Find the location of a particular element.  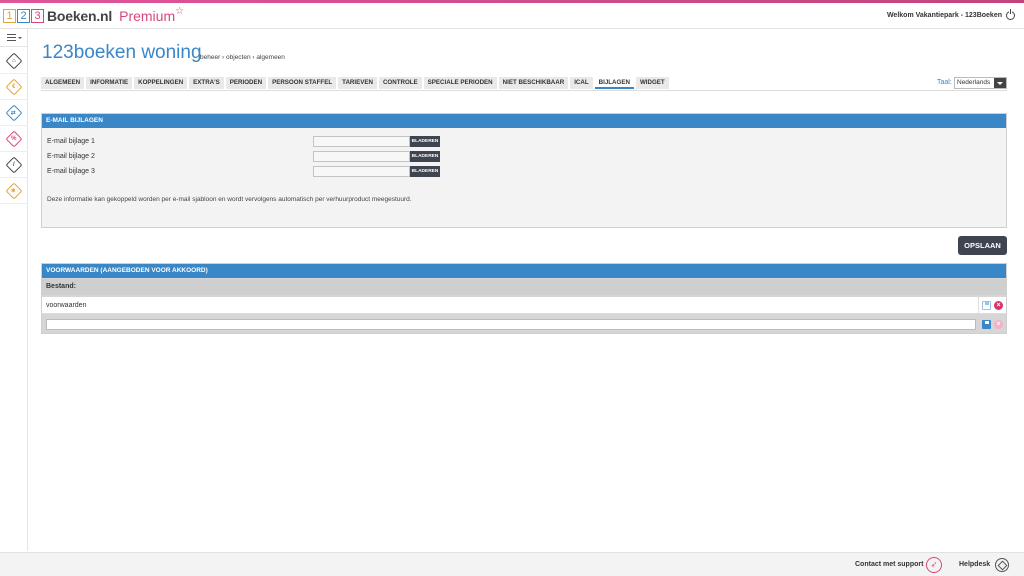

tab-extra-s: EXTRA'S is located at coordinates (206, 83).